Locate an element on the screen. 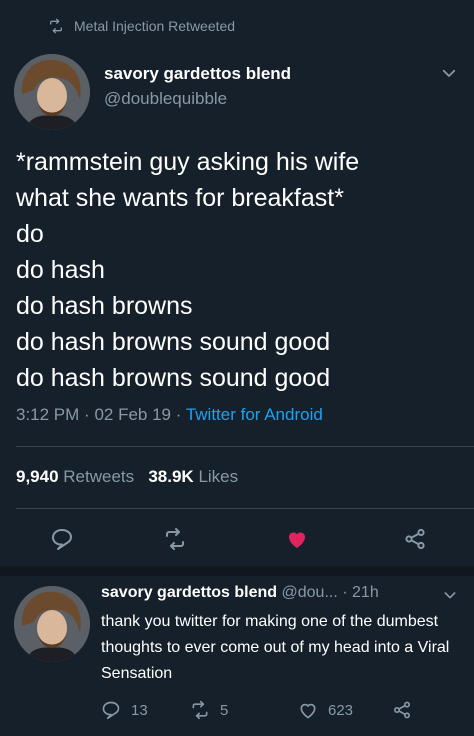 This screenshot has width=474, height=736. reply-retweet-button: 5 is located at coordinates (209, 710).